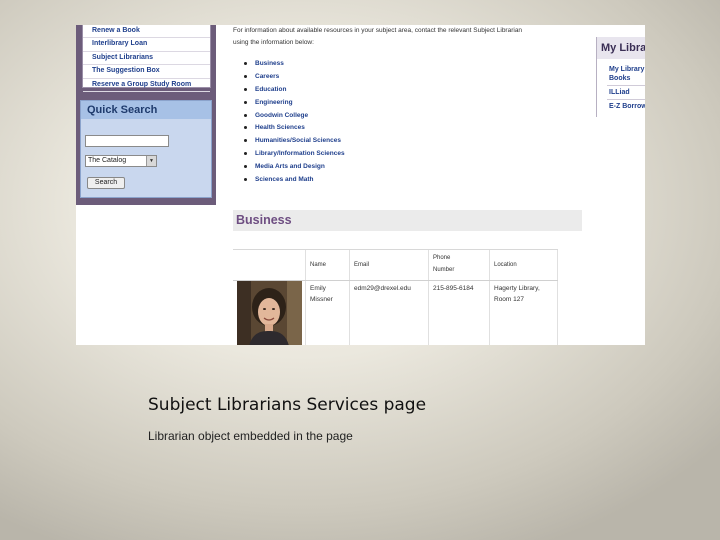 This screenshot has height=540, width=720. I want to click on cell-name: Emily Missner, so click(321, 294).